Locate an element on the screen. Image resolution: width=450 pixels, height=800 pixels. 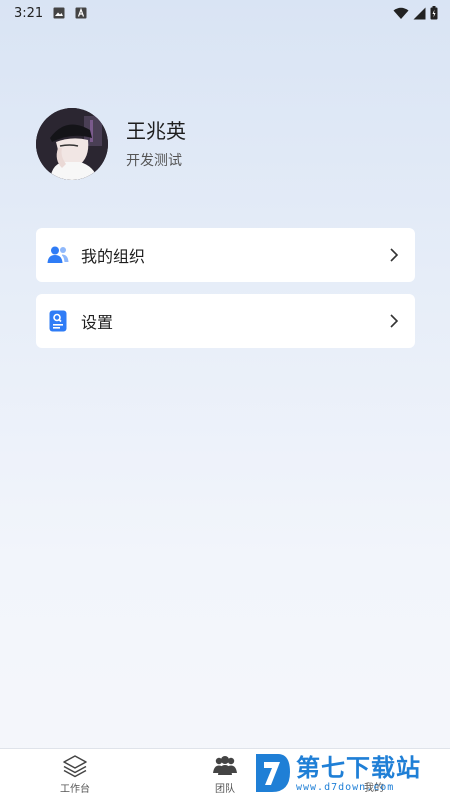
wifi-icon is located at coordinates (401, 13).